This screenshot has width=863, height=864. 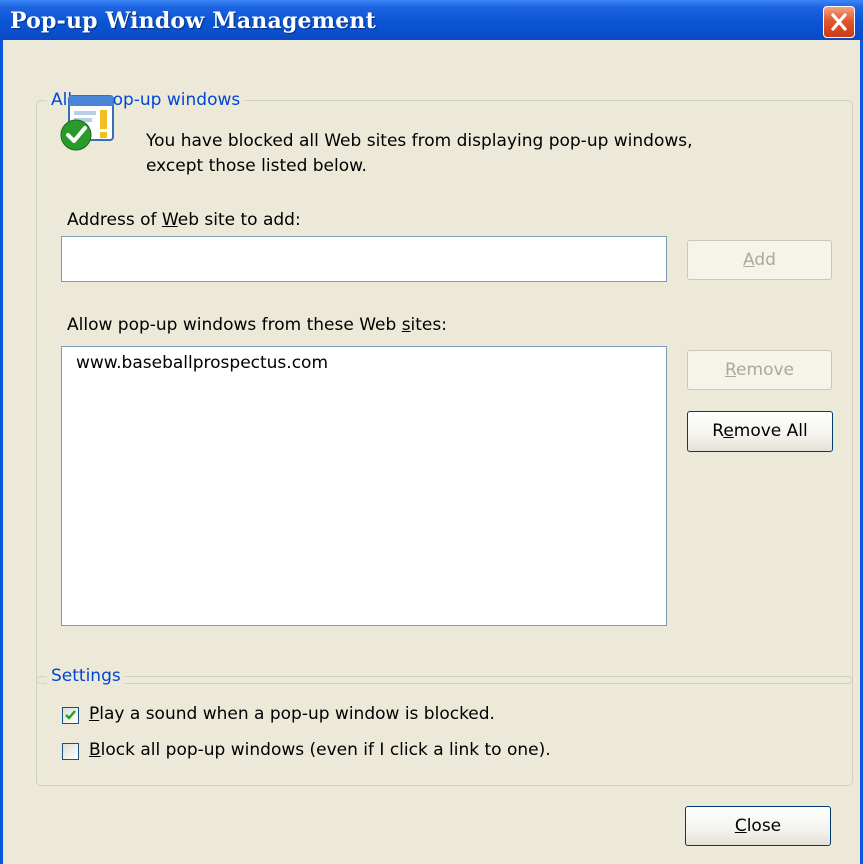 I want to click on close-button: Close, so click(x=758, y=826).